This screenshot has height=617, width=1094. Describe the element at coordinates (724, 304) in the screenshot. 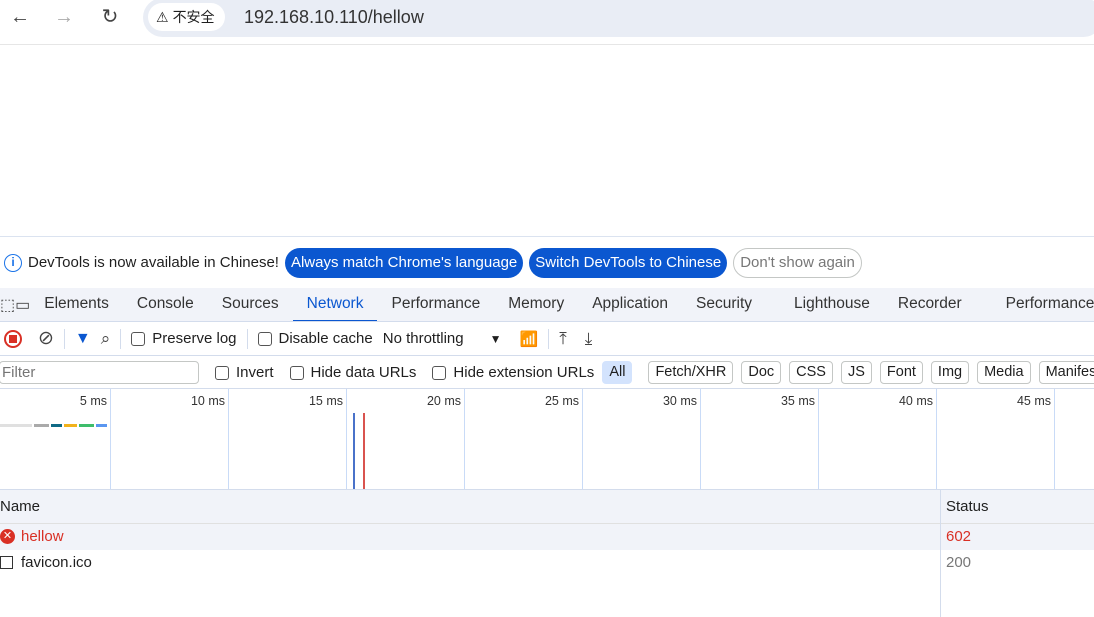

I see `tab-security: Security` at that location.